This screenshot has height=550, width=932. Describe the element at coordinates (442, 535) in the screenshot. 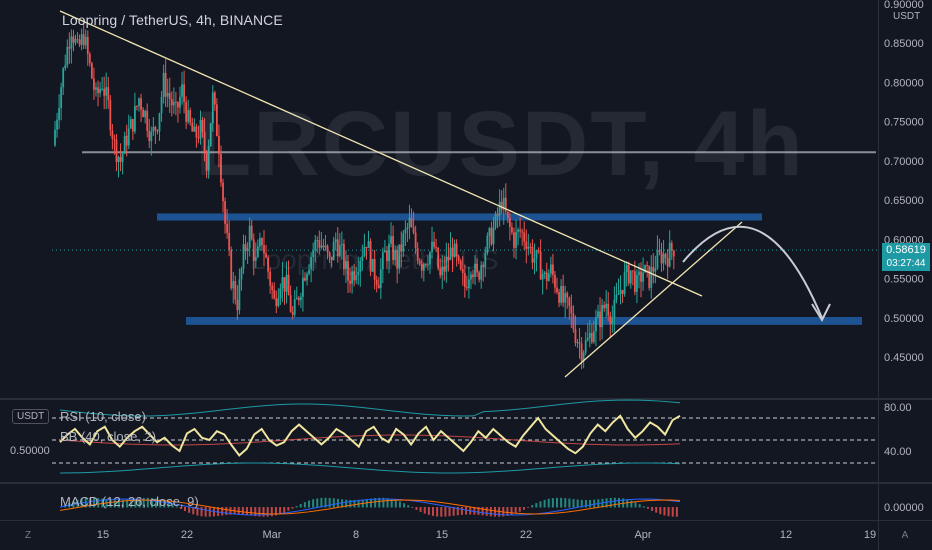

I see `time-tick-label: 15` at that location.